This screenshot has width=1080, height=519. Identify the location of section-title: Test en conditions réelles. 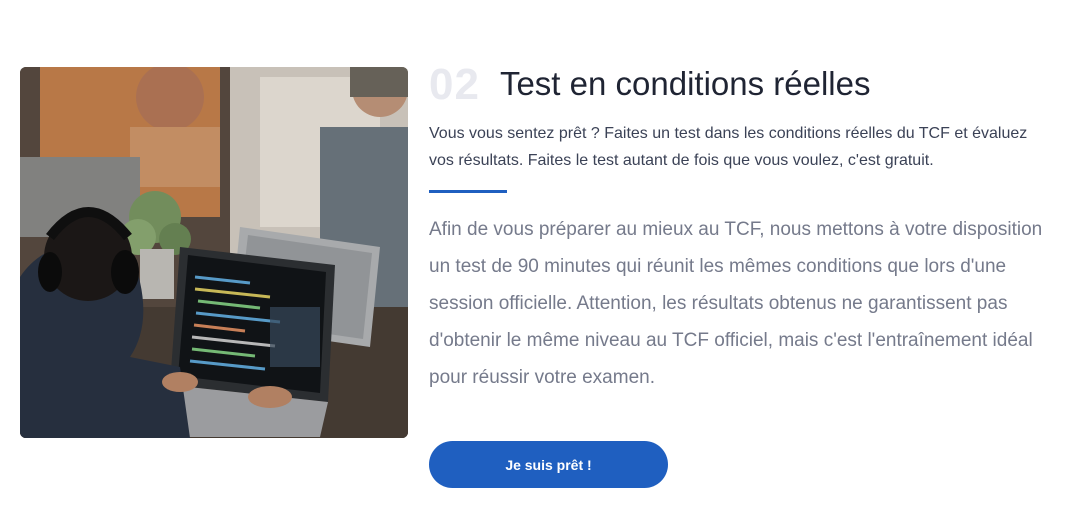
(685, 83).